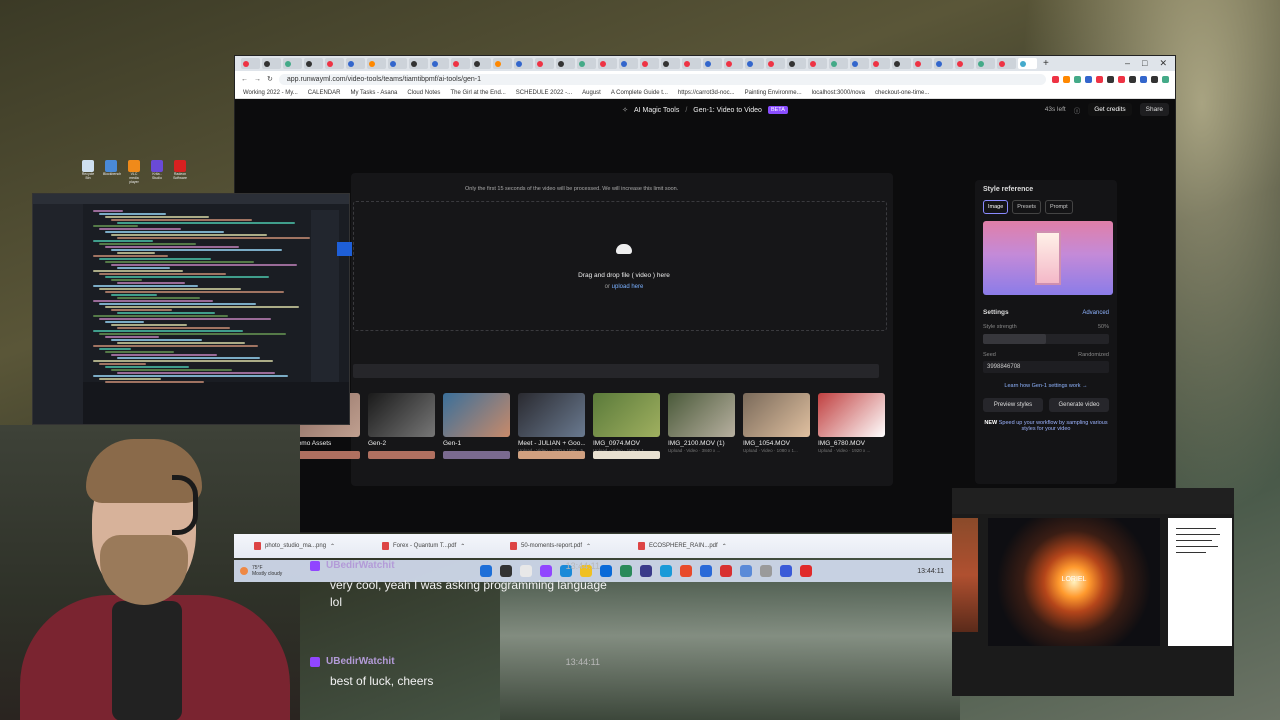 This screenshot has height=720, width=1280. I want to click on preview-styles-button: Preview styles, so click(1013, 405).